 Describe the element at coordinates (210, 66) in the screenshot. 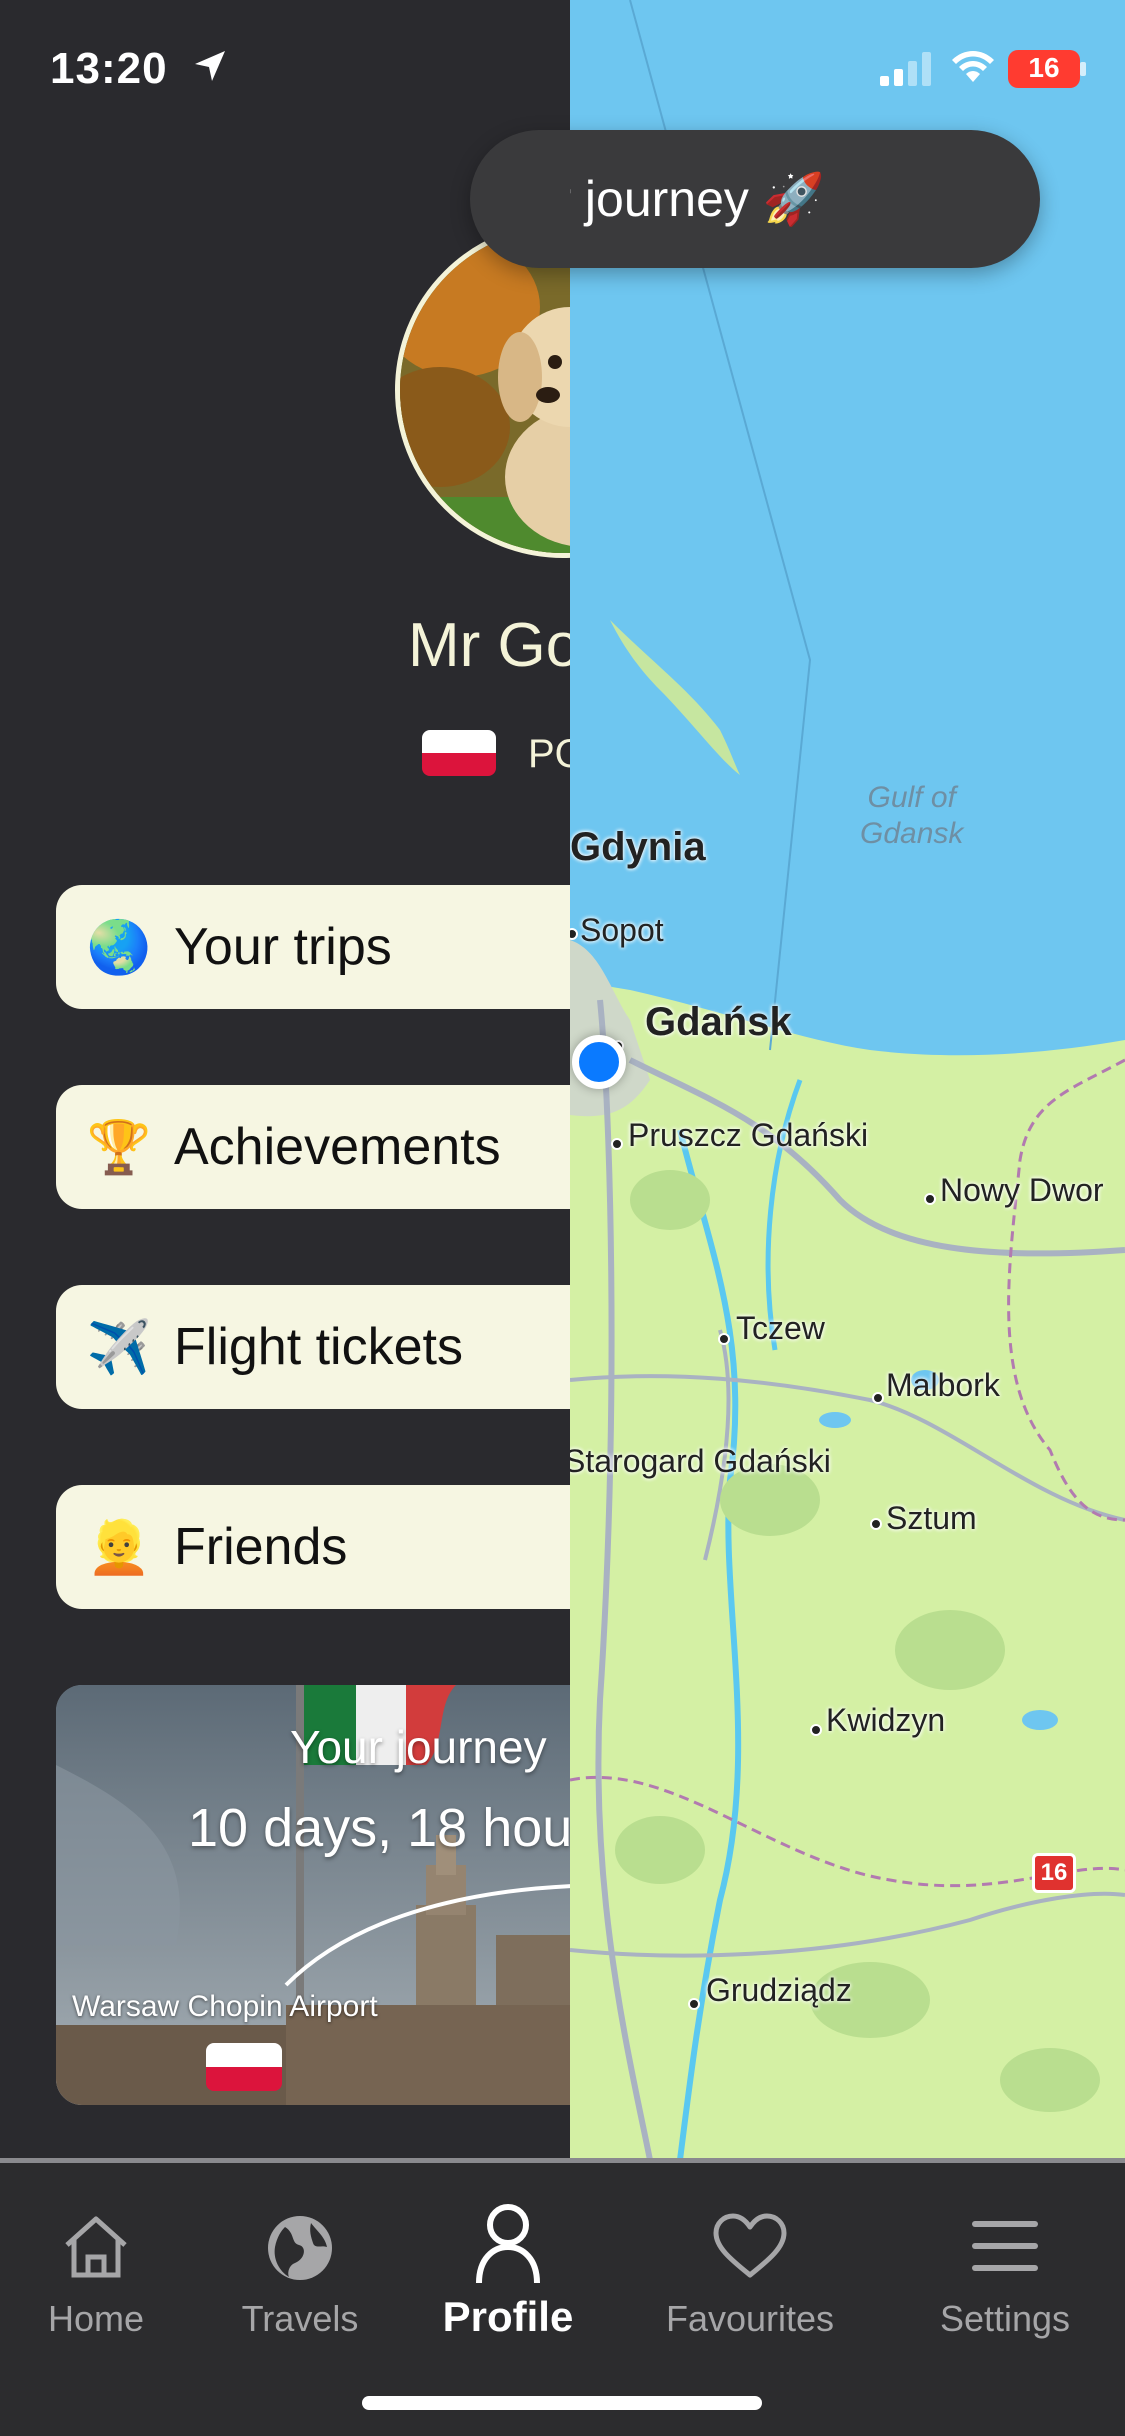

I see `location-arrow-icon` at that location.